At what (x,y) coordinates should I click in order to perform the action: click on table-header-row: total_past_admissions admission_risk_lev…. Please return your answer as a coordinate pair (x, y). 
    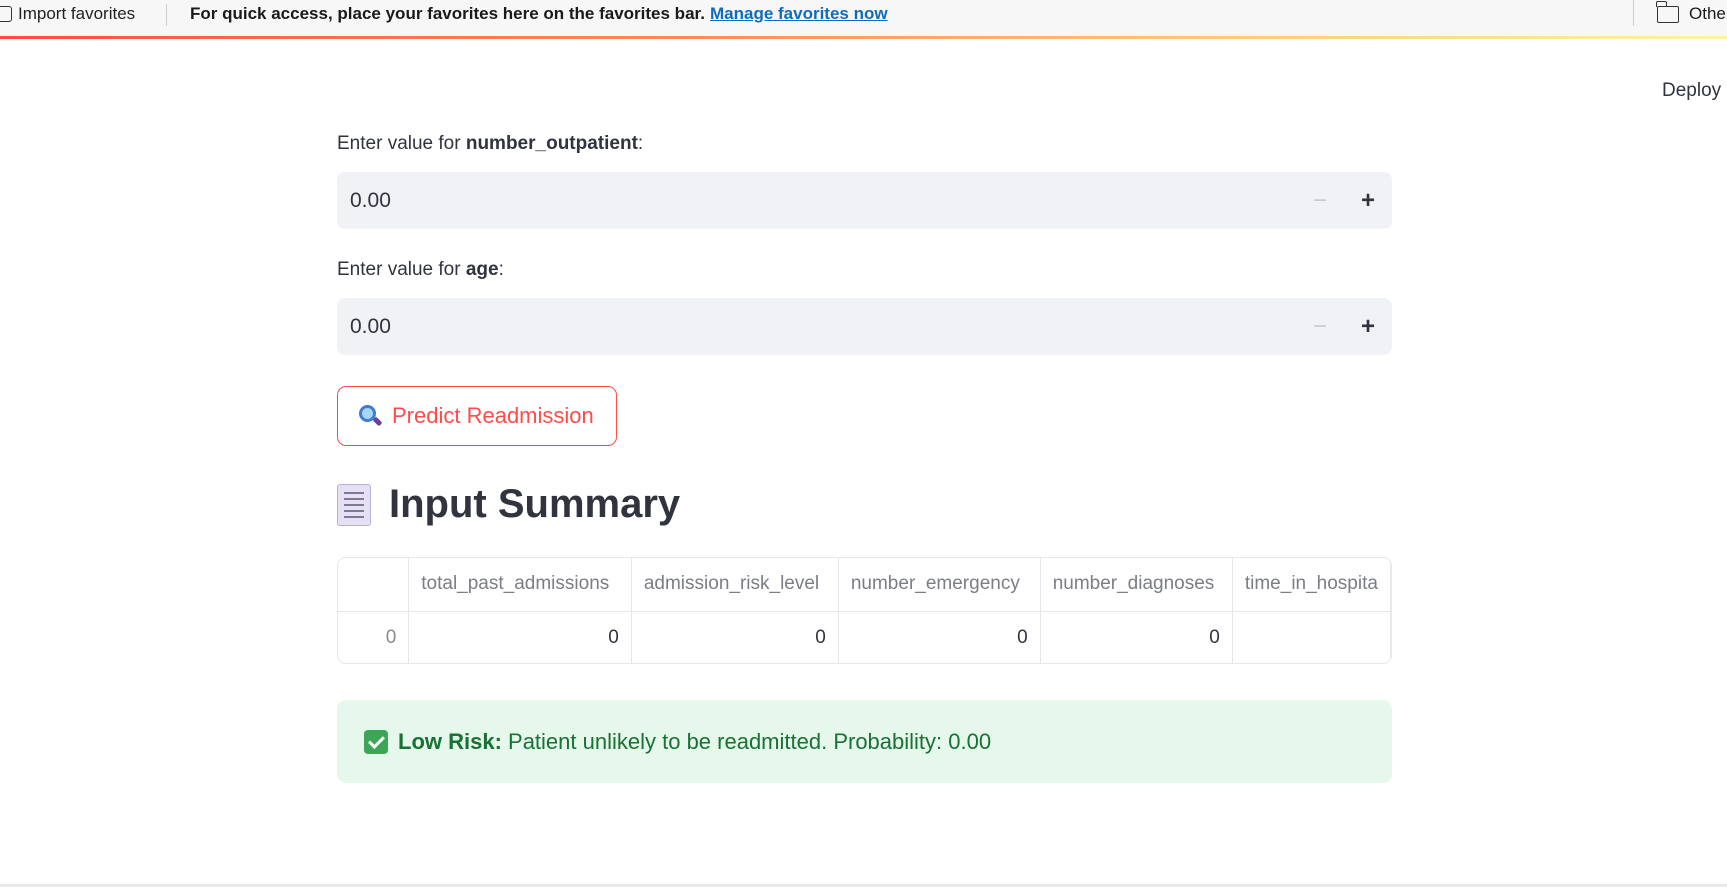
    Looking at the image, I should click on (864, 585).